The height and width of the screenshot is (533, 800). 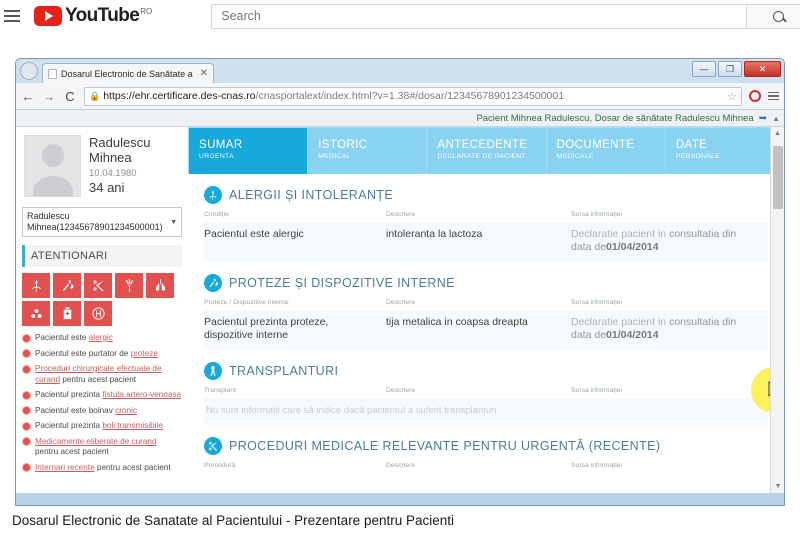 I want to click on warning-prefix: Pacientul prezinta, so click(x=69, y=425).